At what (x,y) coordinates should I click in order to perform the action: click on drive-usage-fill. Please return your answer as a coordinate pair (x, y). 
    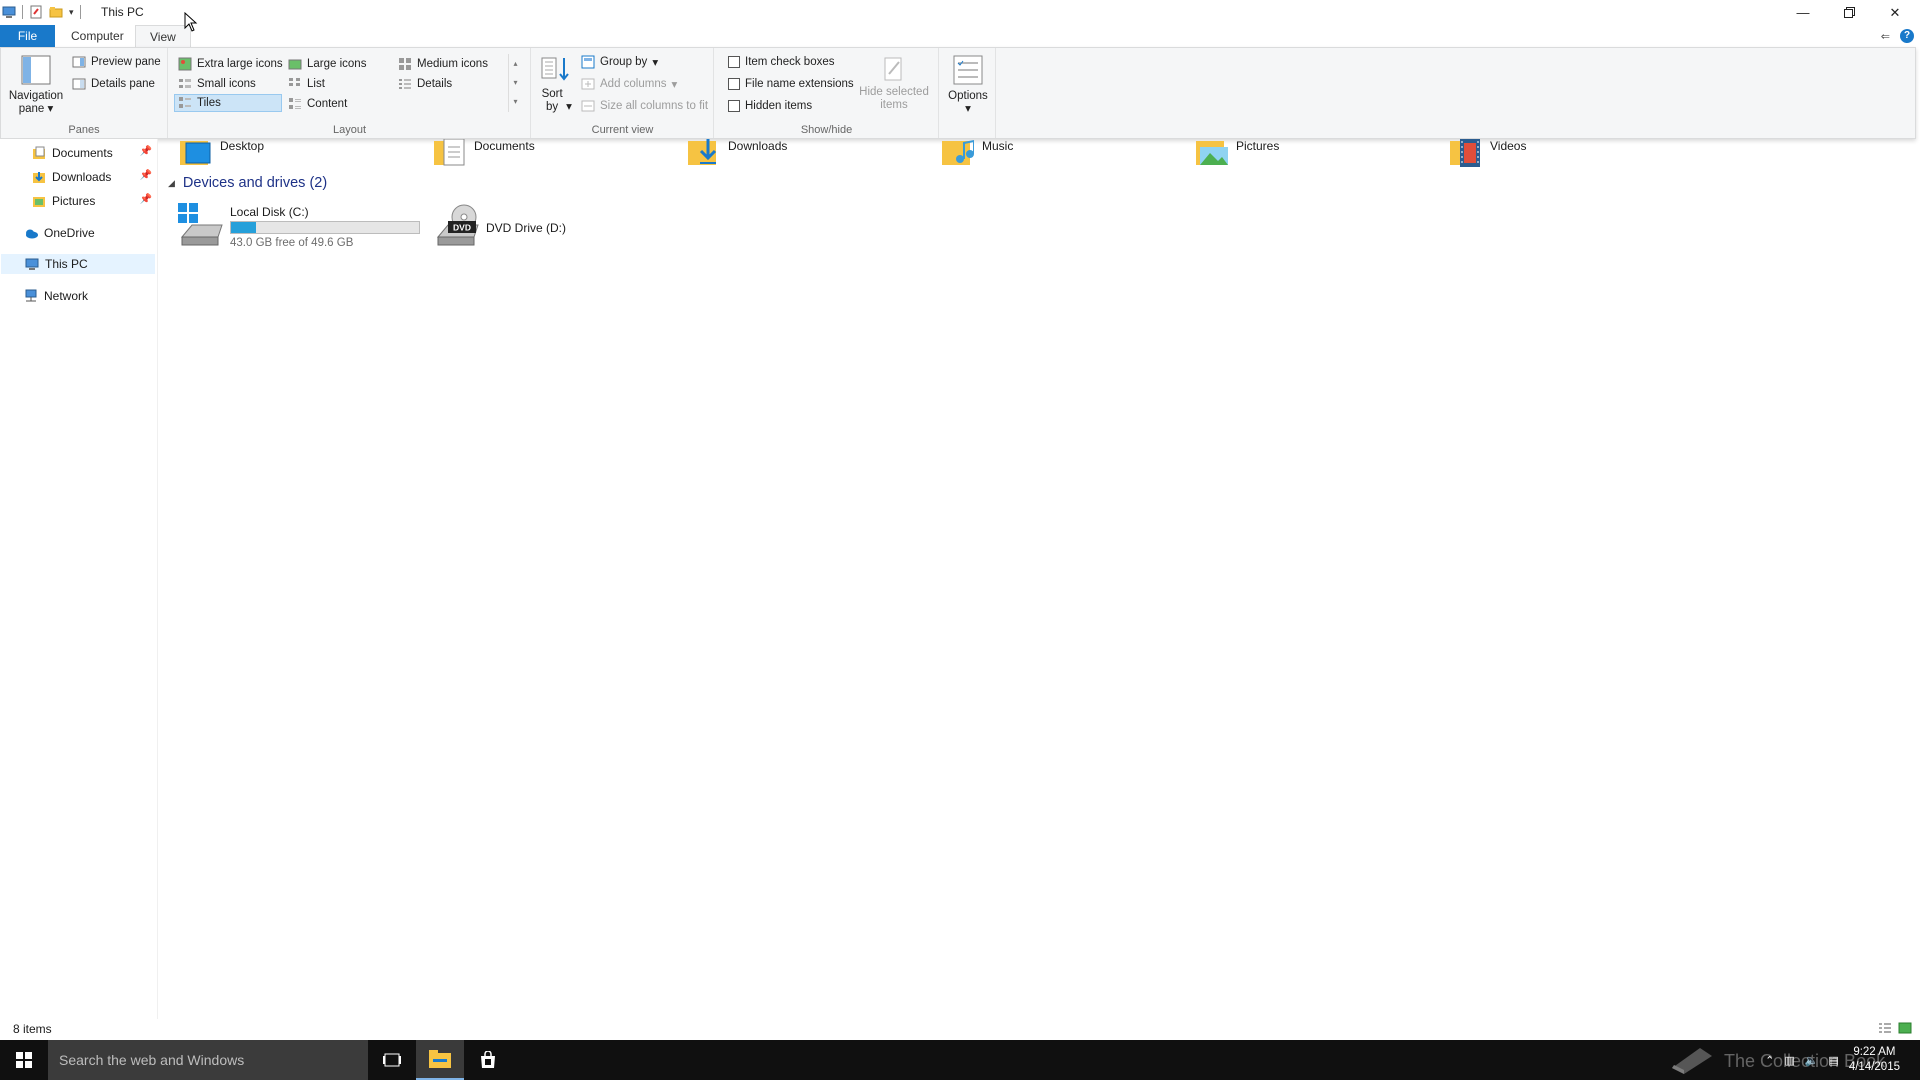
    Looking at the image, I should click on (243, 227).